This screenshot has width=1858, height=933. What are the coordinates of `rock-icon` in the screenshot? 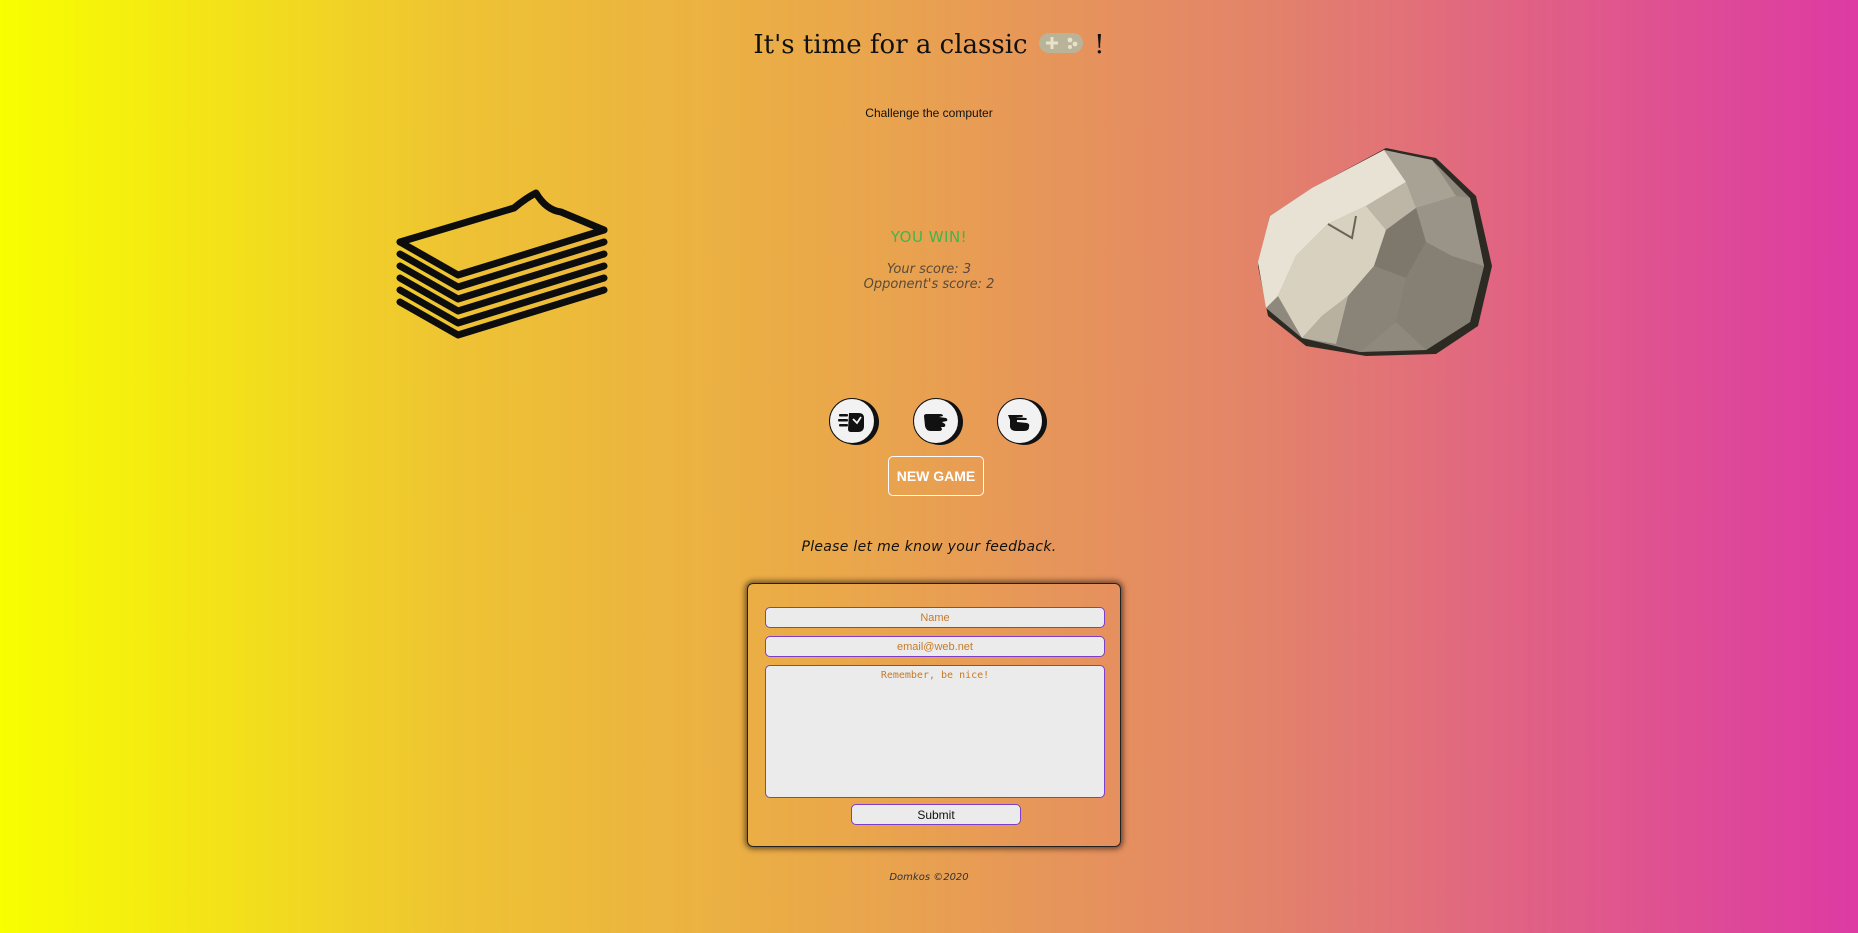 It's located at (1374, 252).